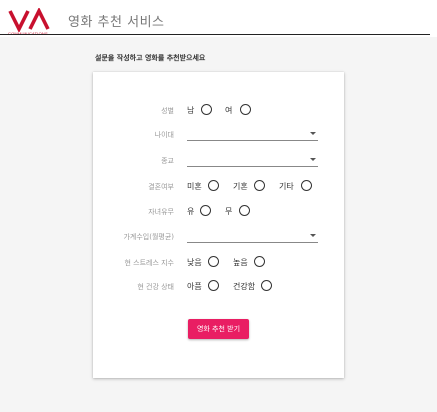  Describe the element at coordinates (244, 286) in the screenshot. I see `health-option-healthy-label: 건강함` at that location.